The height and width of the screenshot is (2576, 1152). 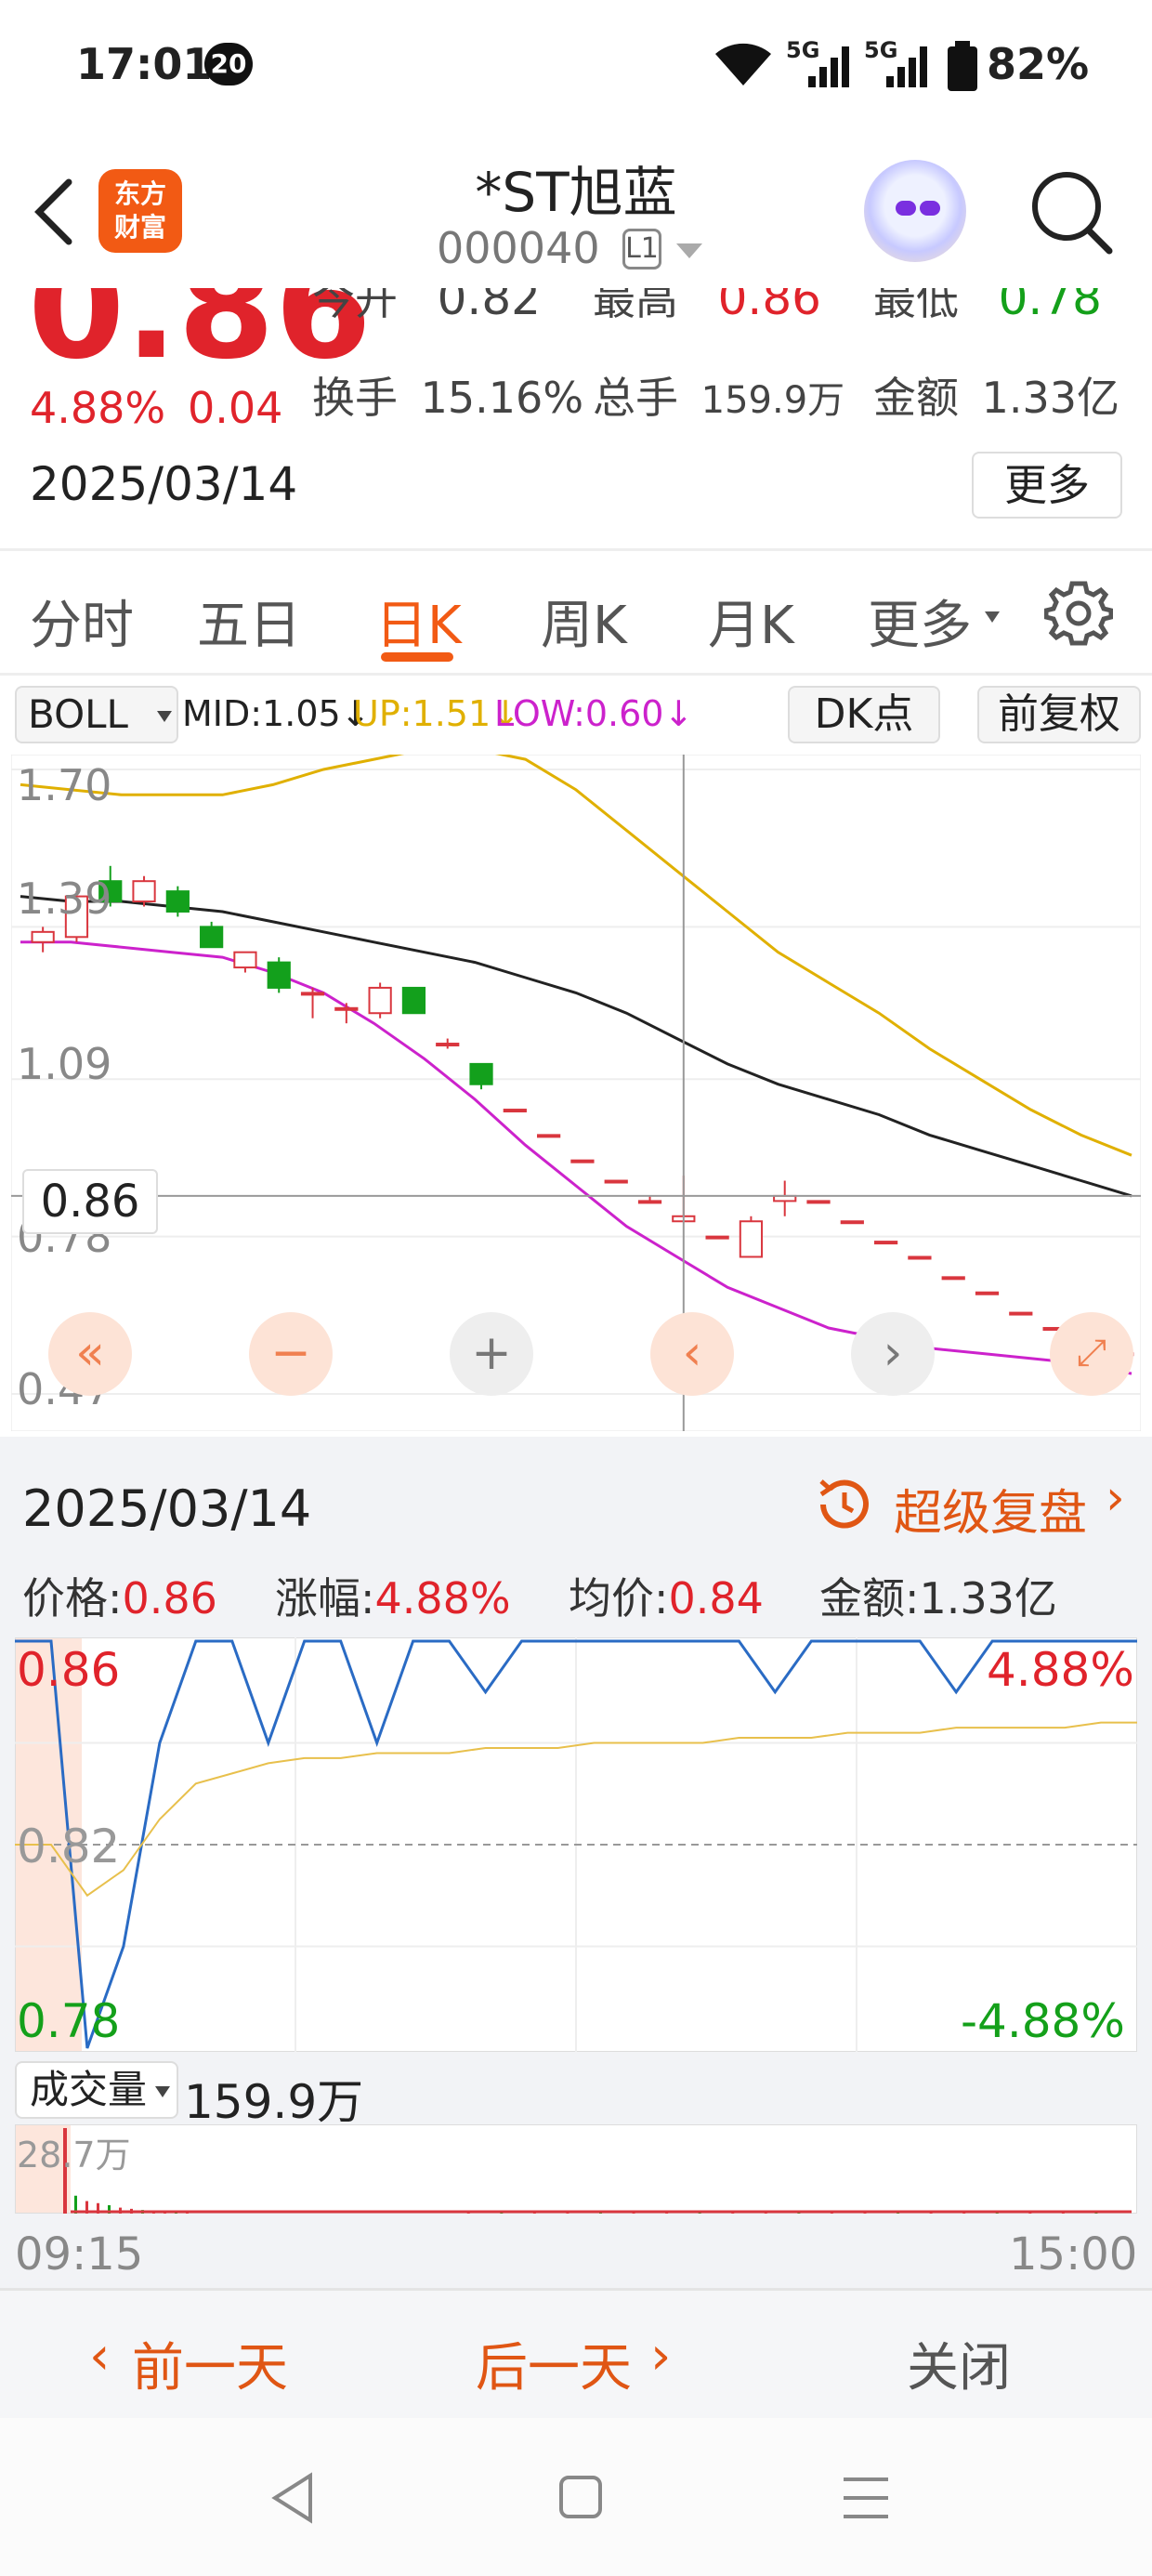 What do you see at coordinates (1091, 1354) in the screenshot?
I see `fullscreen-icon: ⤢` at bounding box center [1091, 1354].